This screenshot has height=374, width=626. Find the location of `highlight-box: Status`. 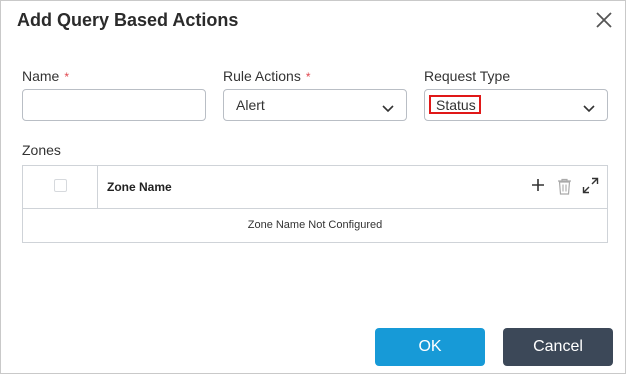

highlight-box: Status is located at coordinates (455, 104).